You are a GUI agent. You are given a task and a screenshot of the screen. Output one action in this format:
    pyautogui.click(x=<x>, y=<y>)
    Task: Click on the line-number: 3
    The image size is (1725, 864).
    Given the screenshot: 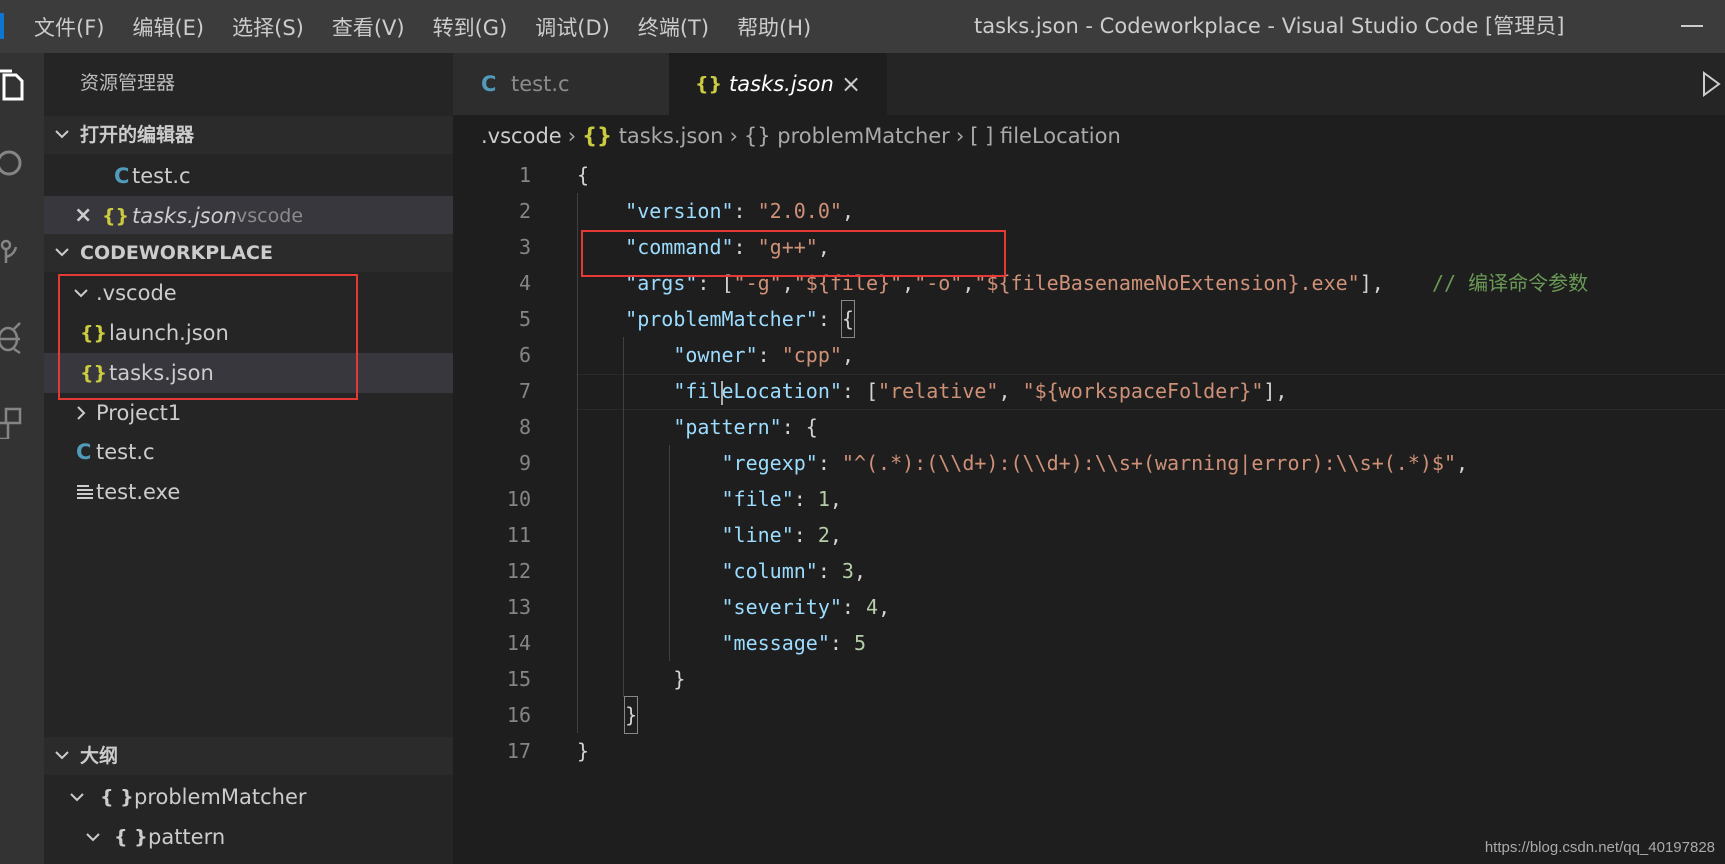 What is the action you would take?
    pyautogui.click(x=524, y=247)
    